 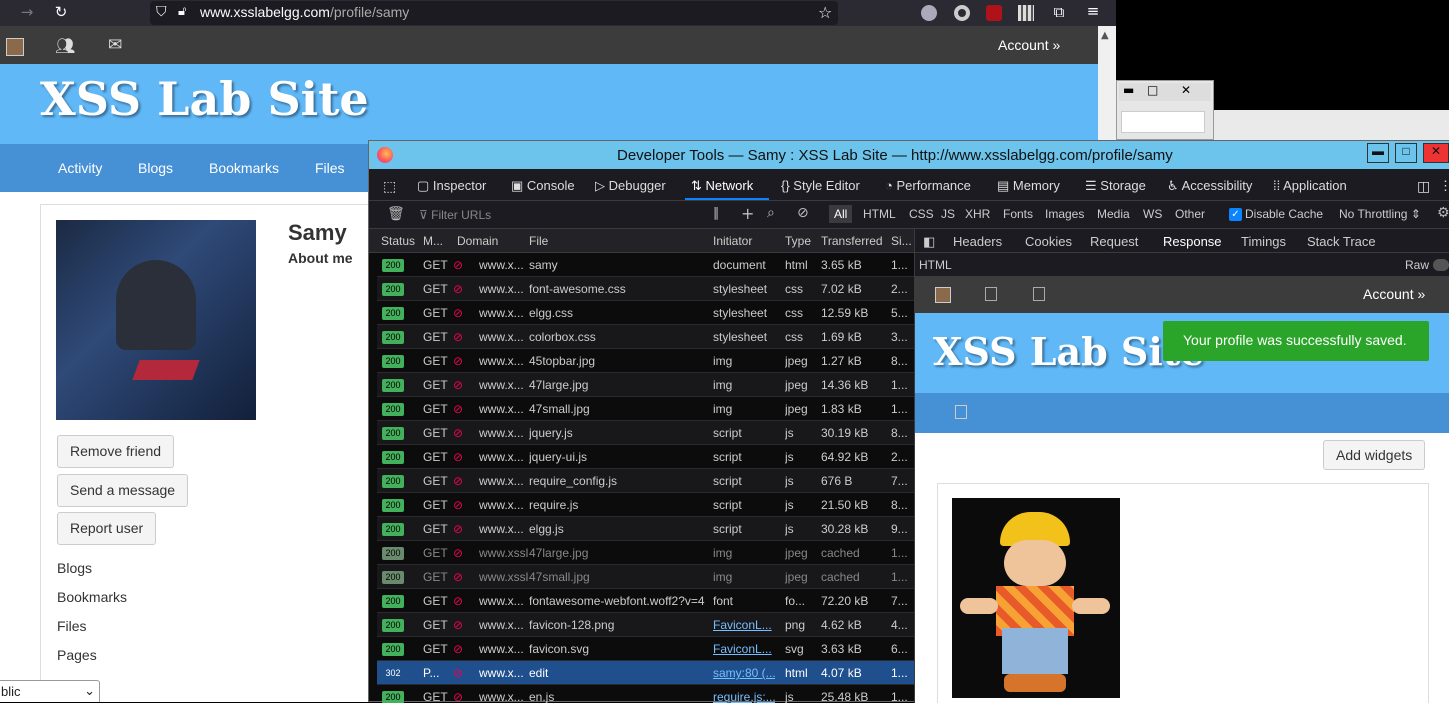 I want to click on shield-icon: ⛉, so click(x=161, y=12).